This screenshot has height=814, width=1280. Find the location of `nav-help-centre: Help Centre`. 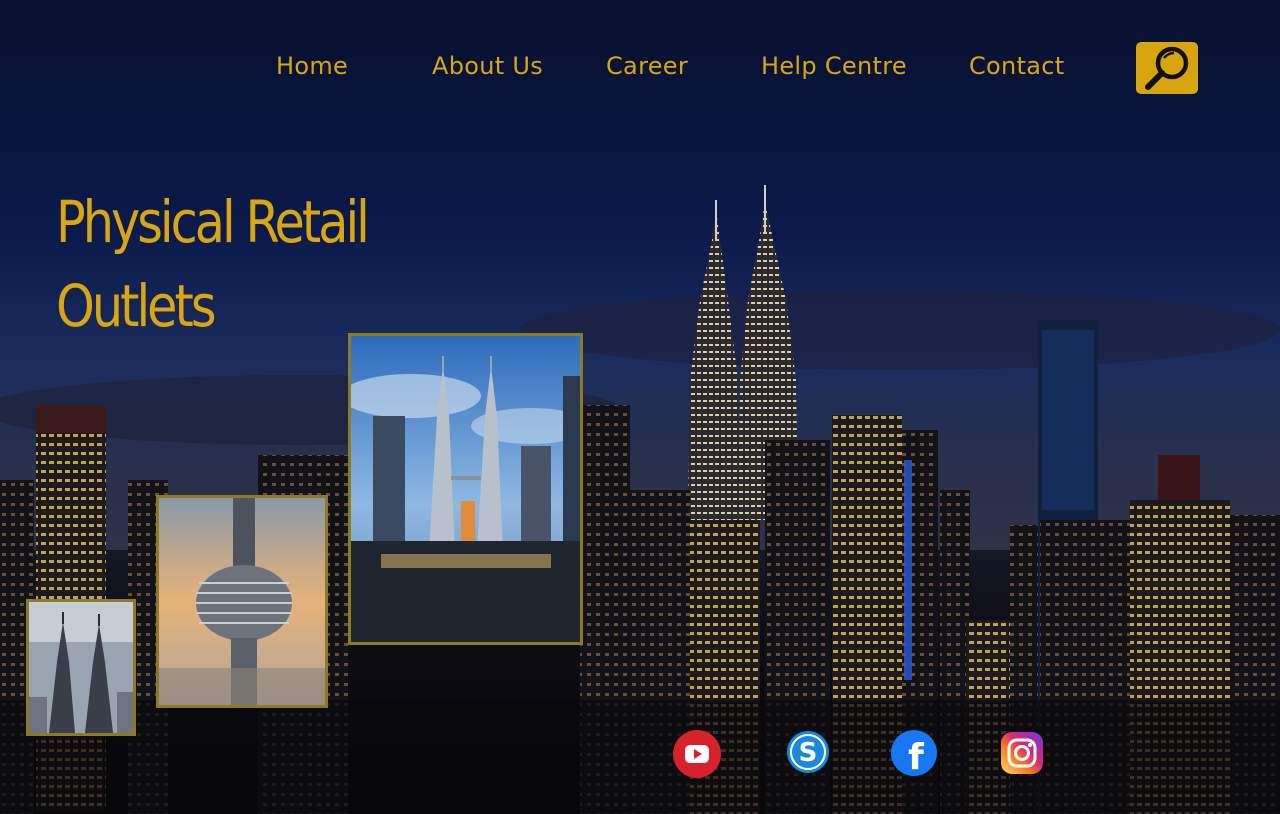

nav-help-centre: Help Centre is located at coordinates (834, 66).